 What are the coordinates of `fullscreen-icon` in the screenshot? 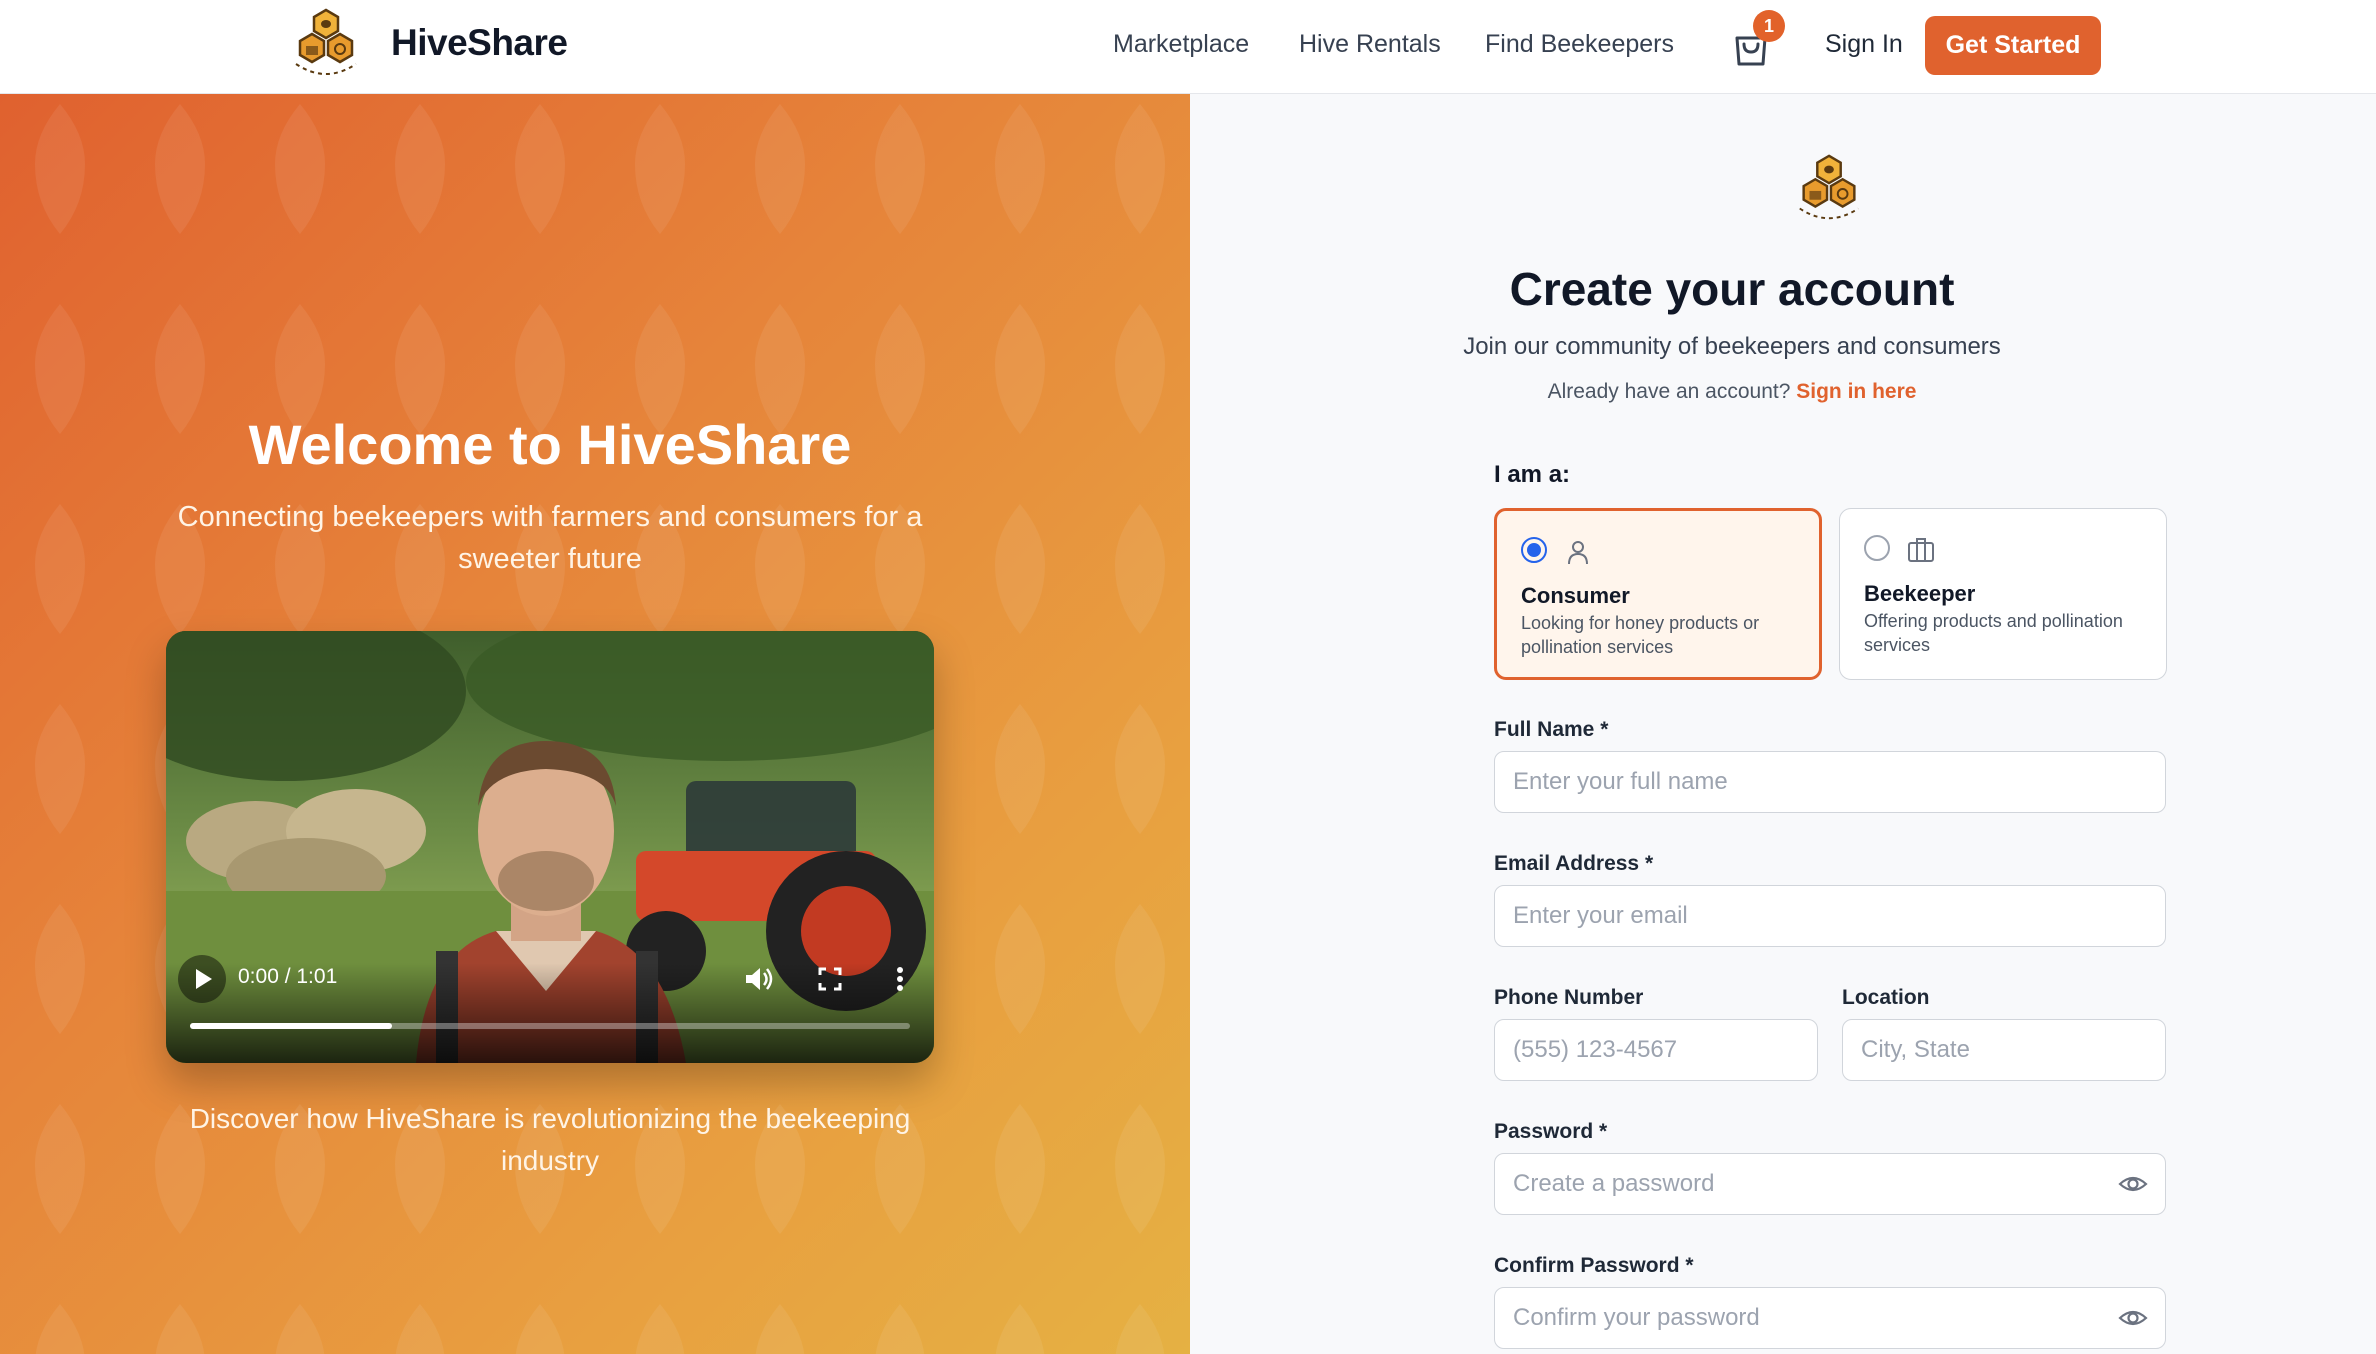 It's located at (830, 979).